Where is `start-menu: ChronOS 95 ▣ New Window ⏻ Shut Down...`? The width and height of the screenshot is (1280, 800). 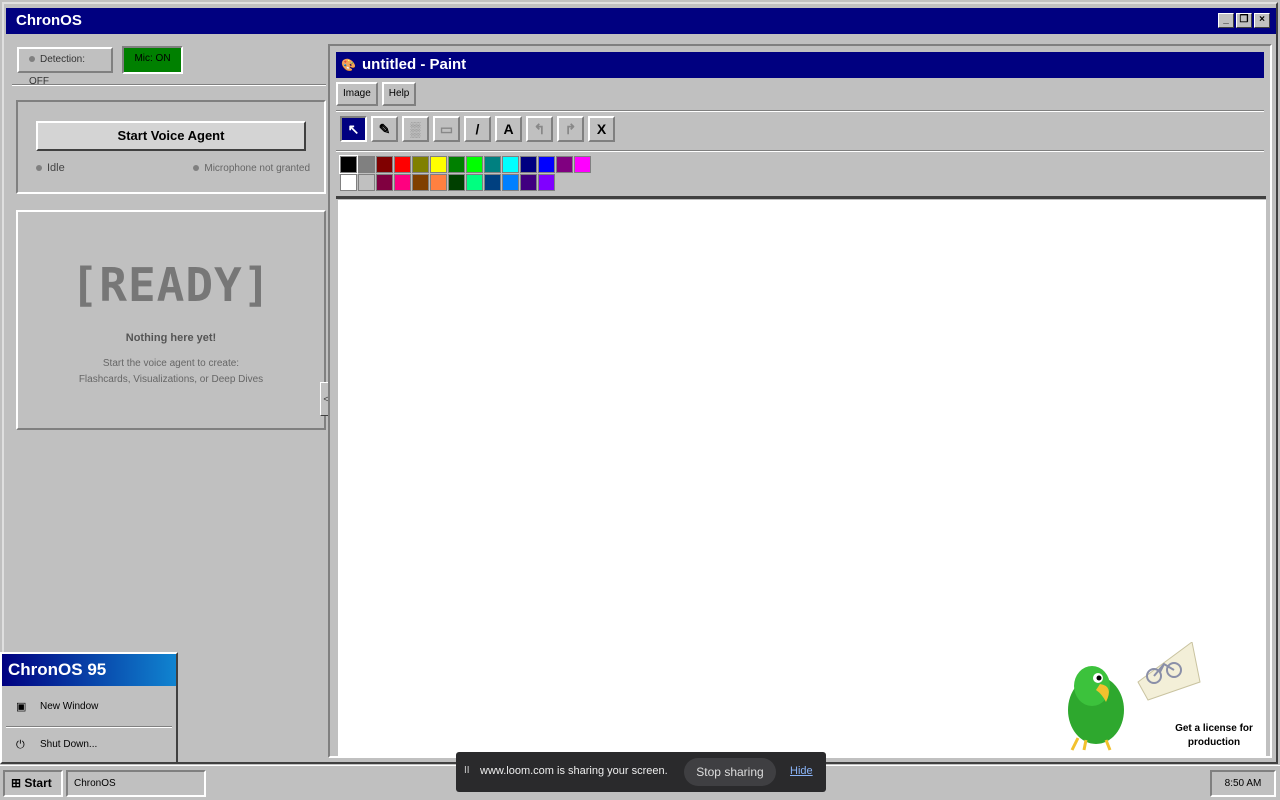 start-menu: ChronOS 95 ▣ New Window ⏻ Shut Down... is located at coordinates (89, 708).